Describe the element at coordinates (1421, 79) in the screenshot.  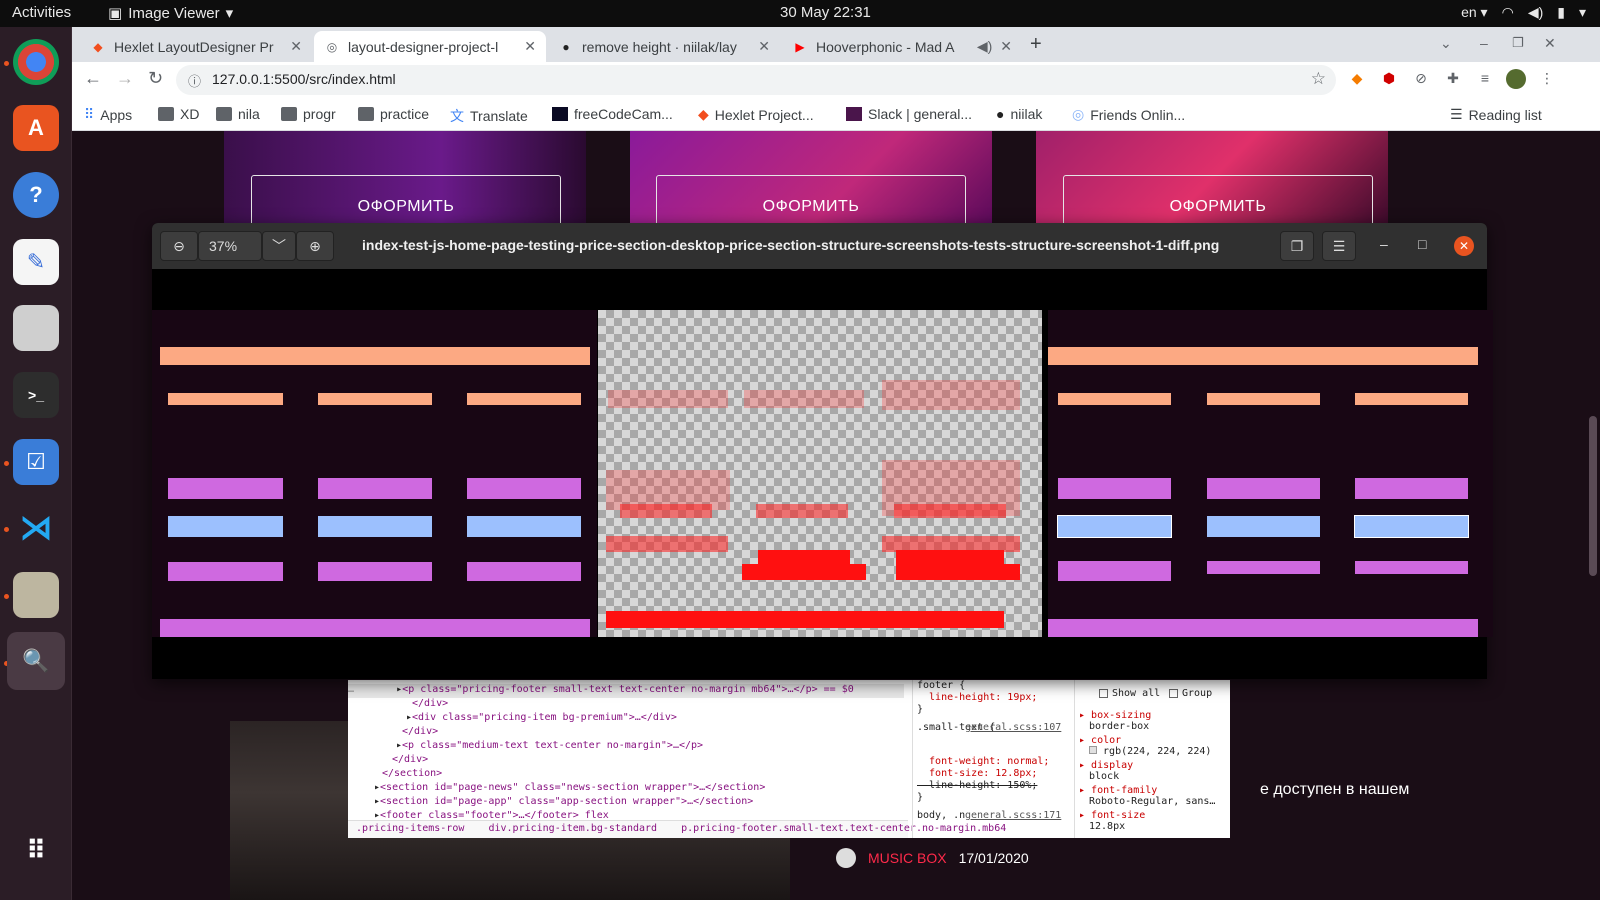
I see `block-icon: ⊘` at that location.